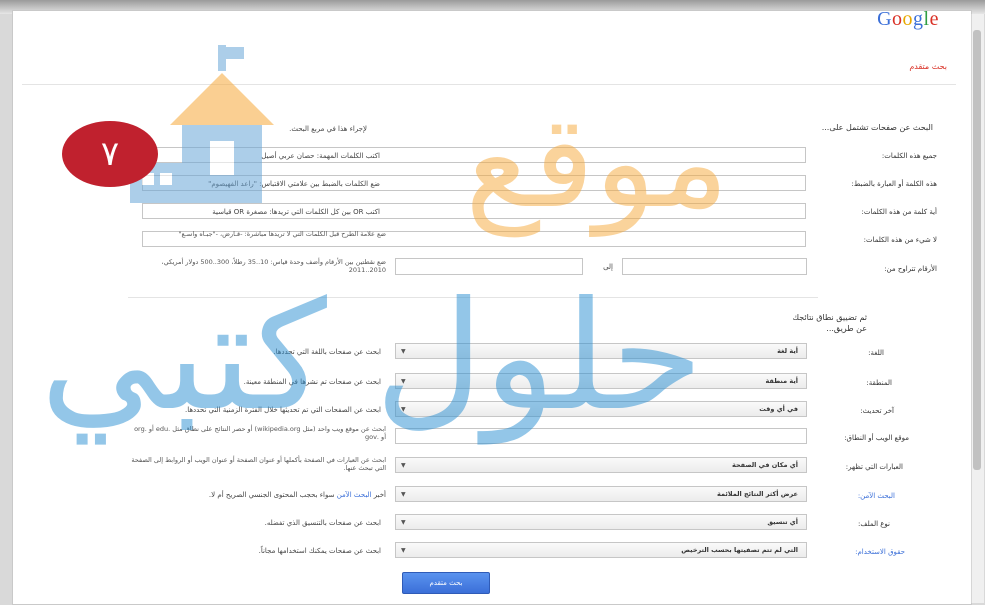 This screenshot has height=605, width=985. What do you see at coordinates (597, 162) in the screenshot?
I see `watermark-top: موقع` at bounding box center [597, 162].